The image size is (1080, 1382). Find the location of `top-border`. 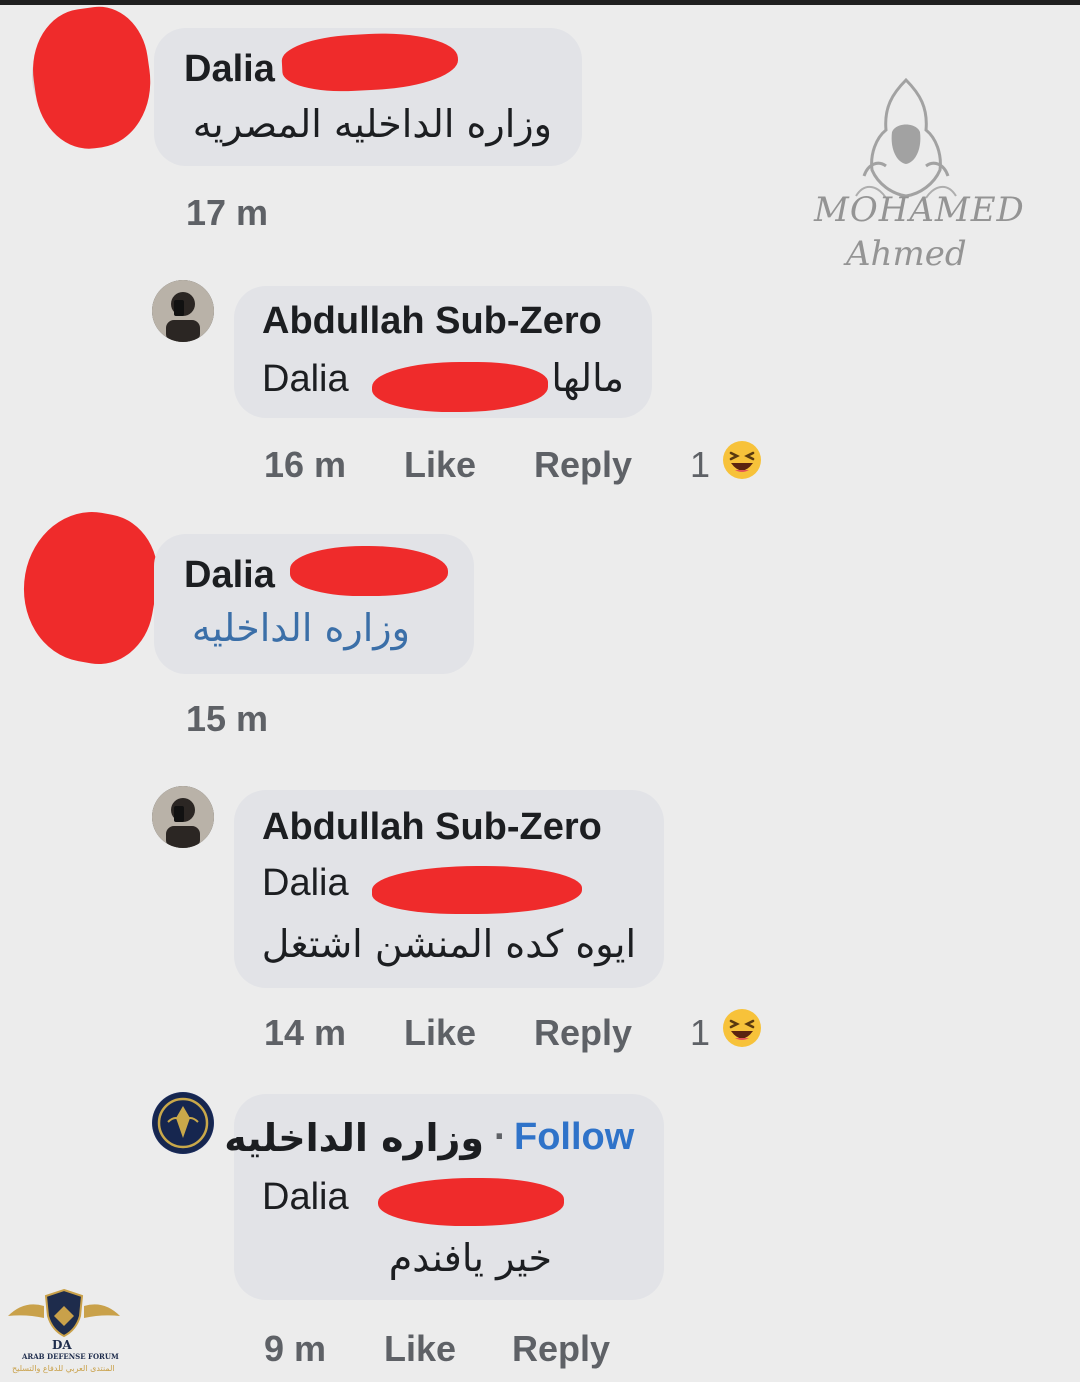

top-border is located at coordinates (540, 2).